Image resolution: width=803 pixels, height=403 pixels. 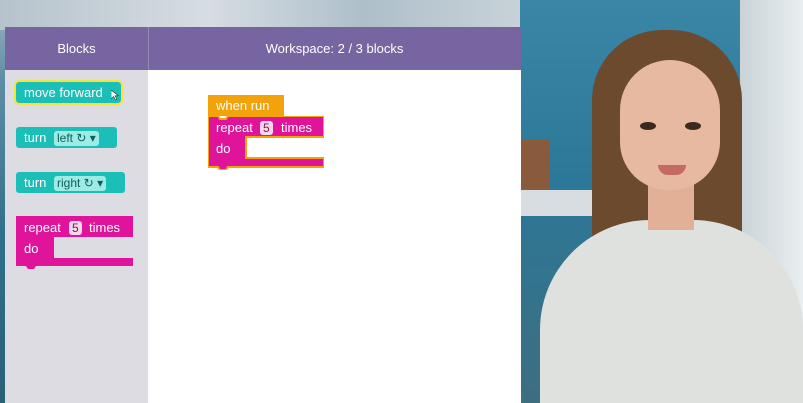 I want to click on turn-left-block: turn left ↻ ▾, so click(x=66, y=137).